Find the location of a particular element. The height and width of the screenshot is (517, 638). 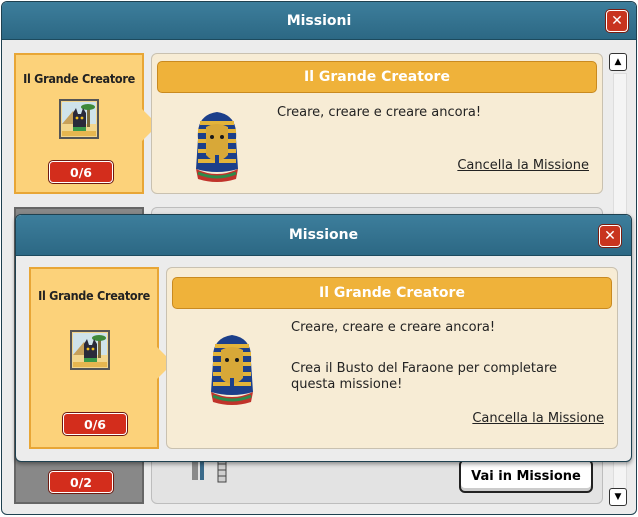

missions-titlebar: Missioni ✕ is located at coordinates (319, 21).